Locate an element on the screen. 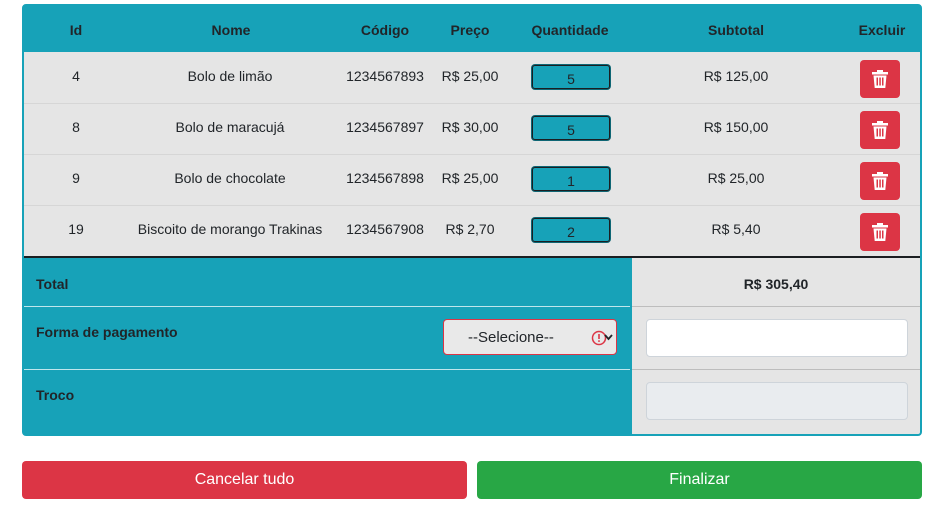  total-value: R$ 305,40 is located at coordinates (776, 284).